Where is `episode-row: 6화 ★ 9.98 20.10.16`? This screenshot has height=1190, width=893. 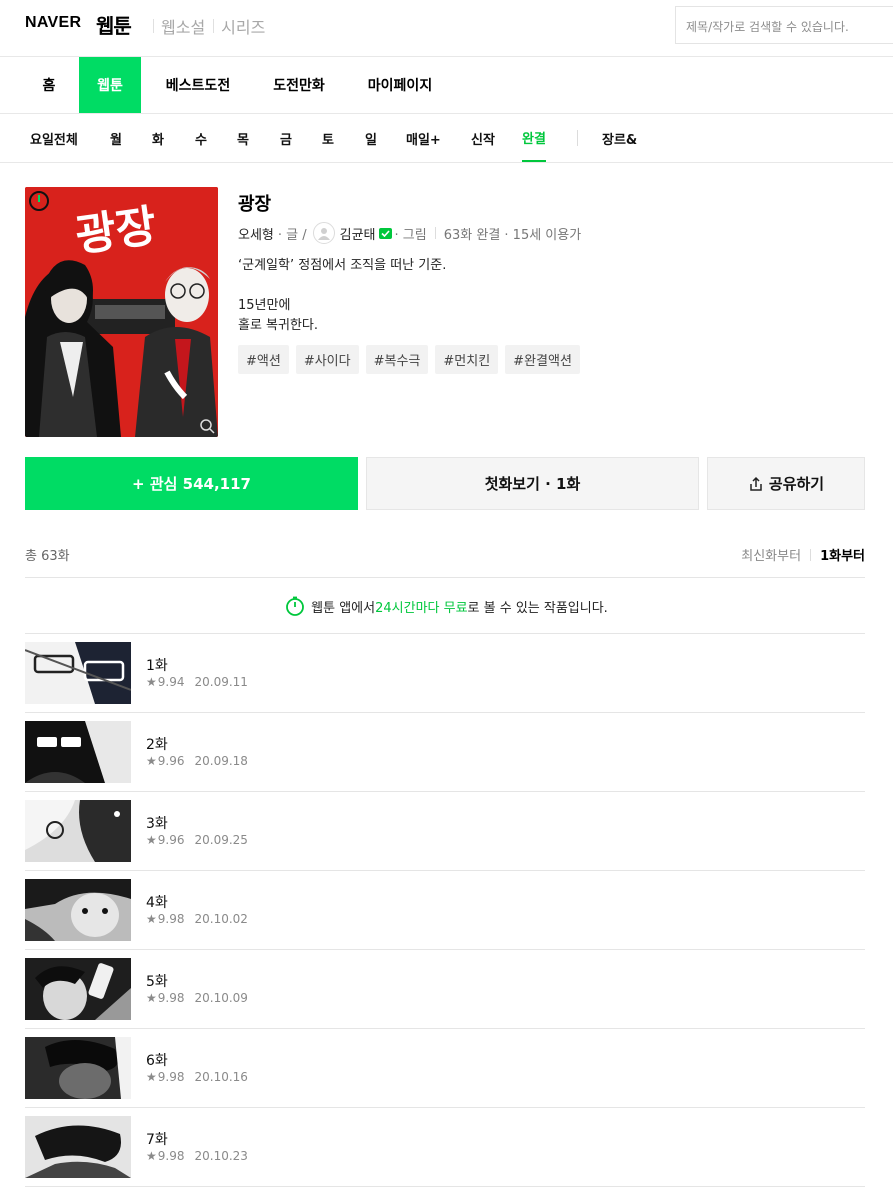
episode-row: 6화 ★ 9.98 20.10.16 is located at coordinates (445, 1068).